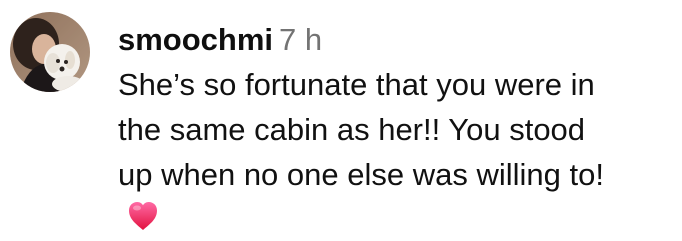 This screenshot has height=241, width=682. I want to click on heart-emoji-icon, so click(143, 216).